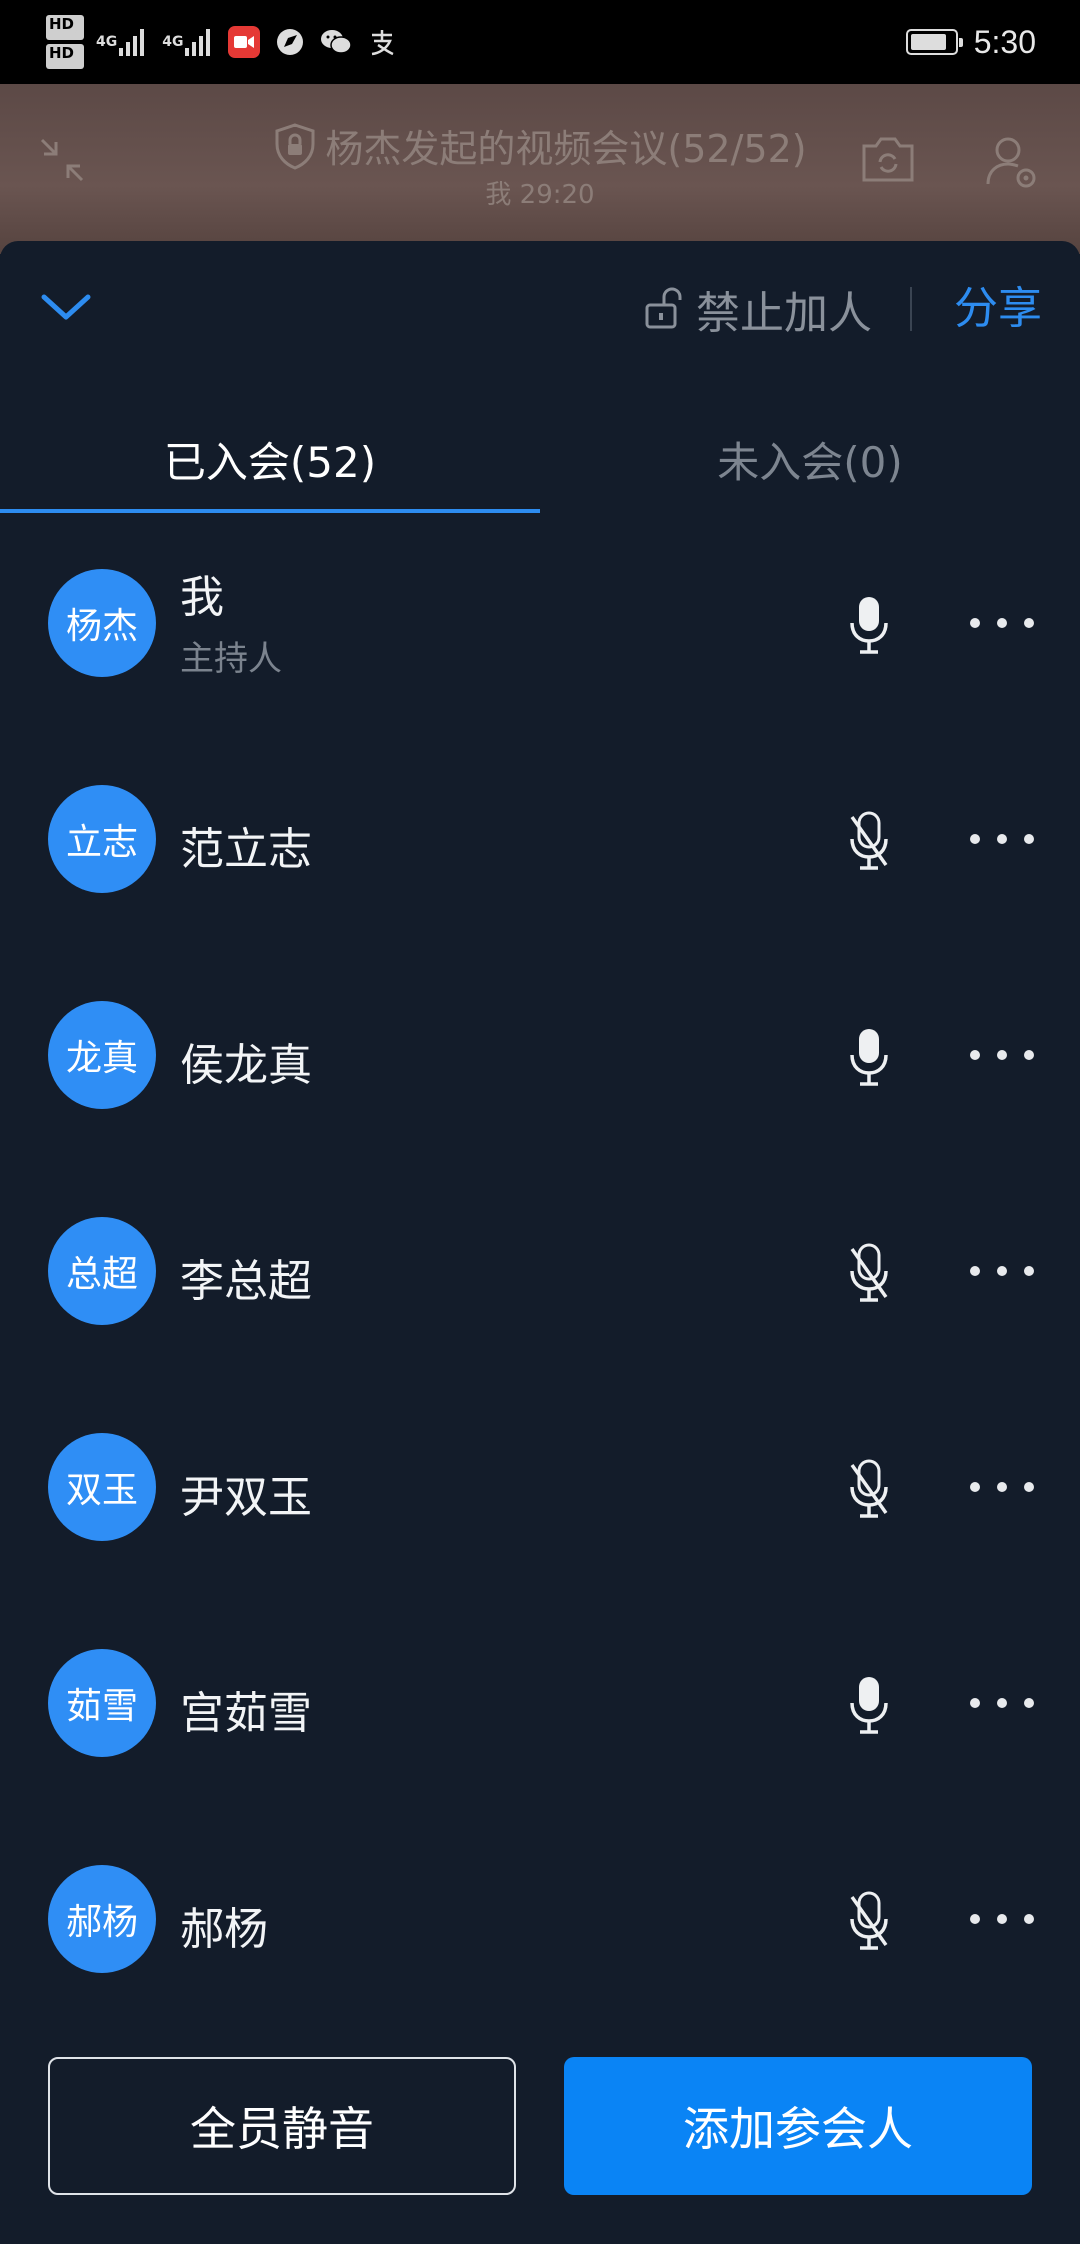 This screenshot has height=2244, width=1080. I want to click on clock: 5:30, so click(1004, 41).